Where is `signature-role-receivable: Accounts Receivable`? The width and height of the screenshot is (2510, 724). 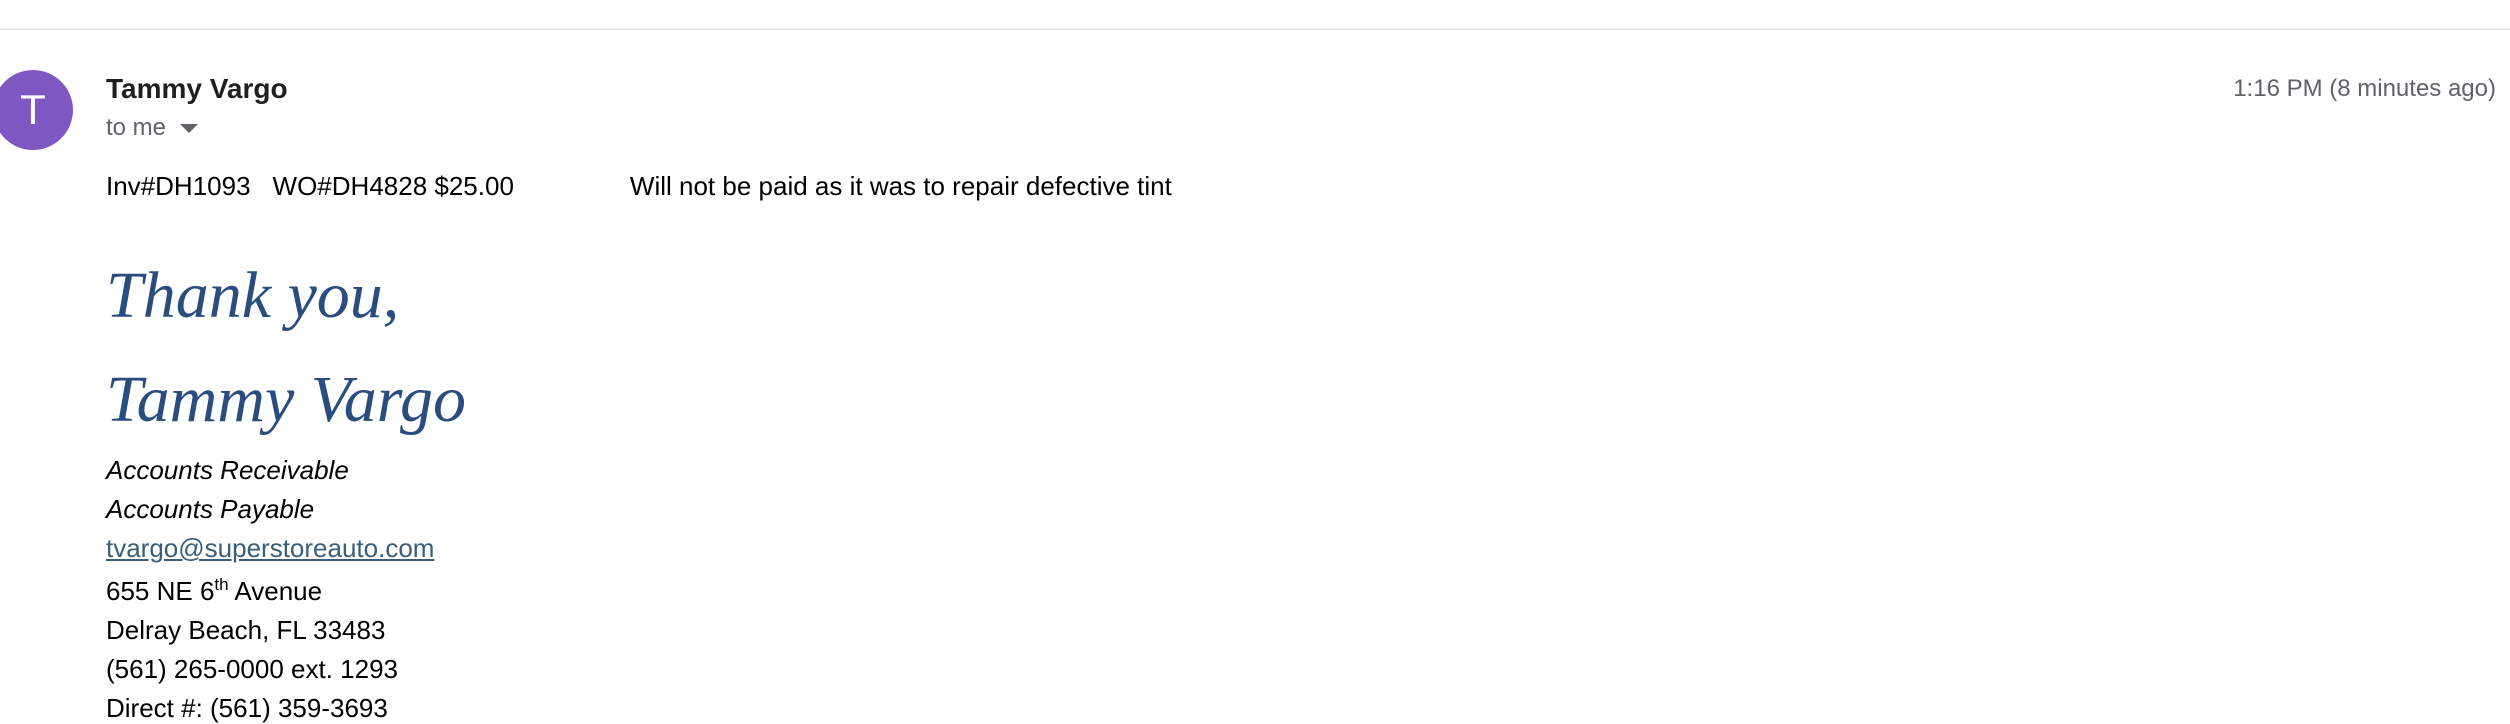
signature-role-receivable: Accounts Receivable is located at coordinates (227, 470).